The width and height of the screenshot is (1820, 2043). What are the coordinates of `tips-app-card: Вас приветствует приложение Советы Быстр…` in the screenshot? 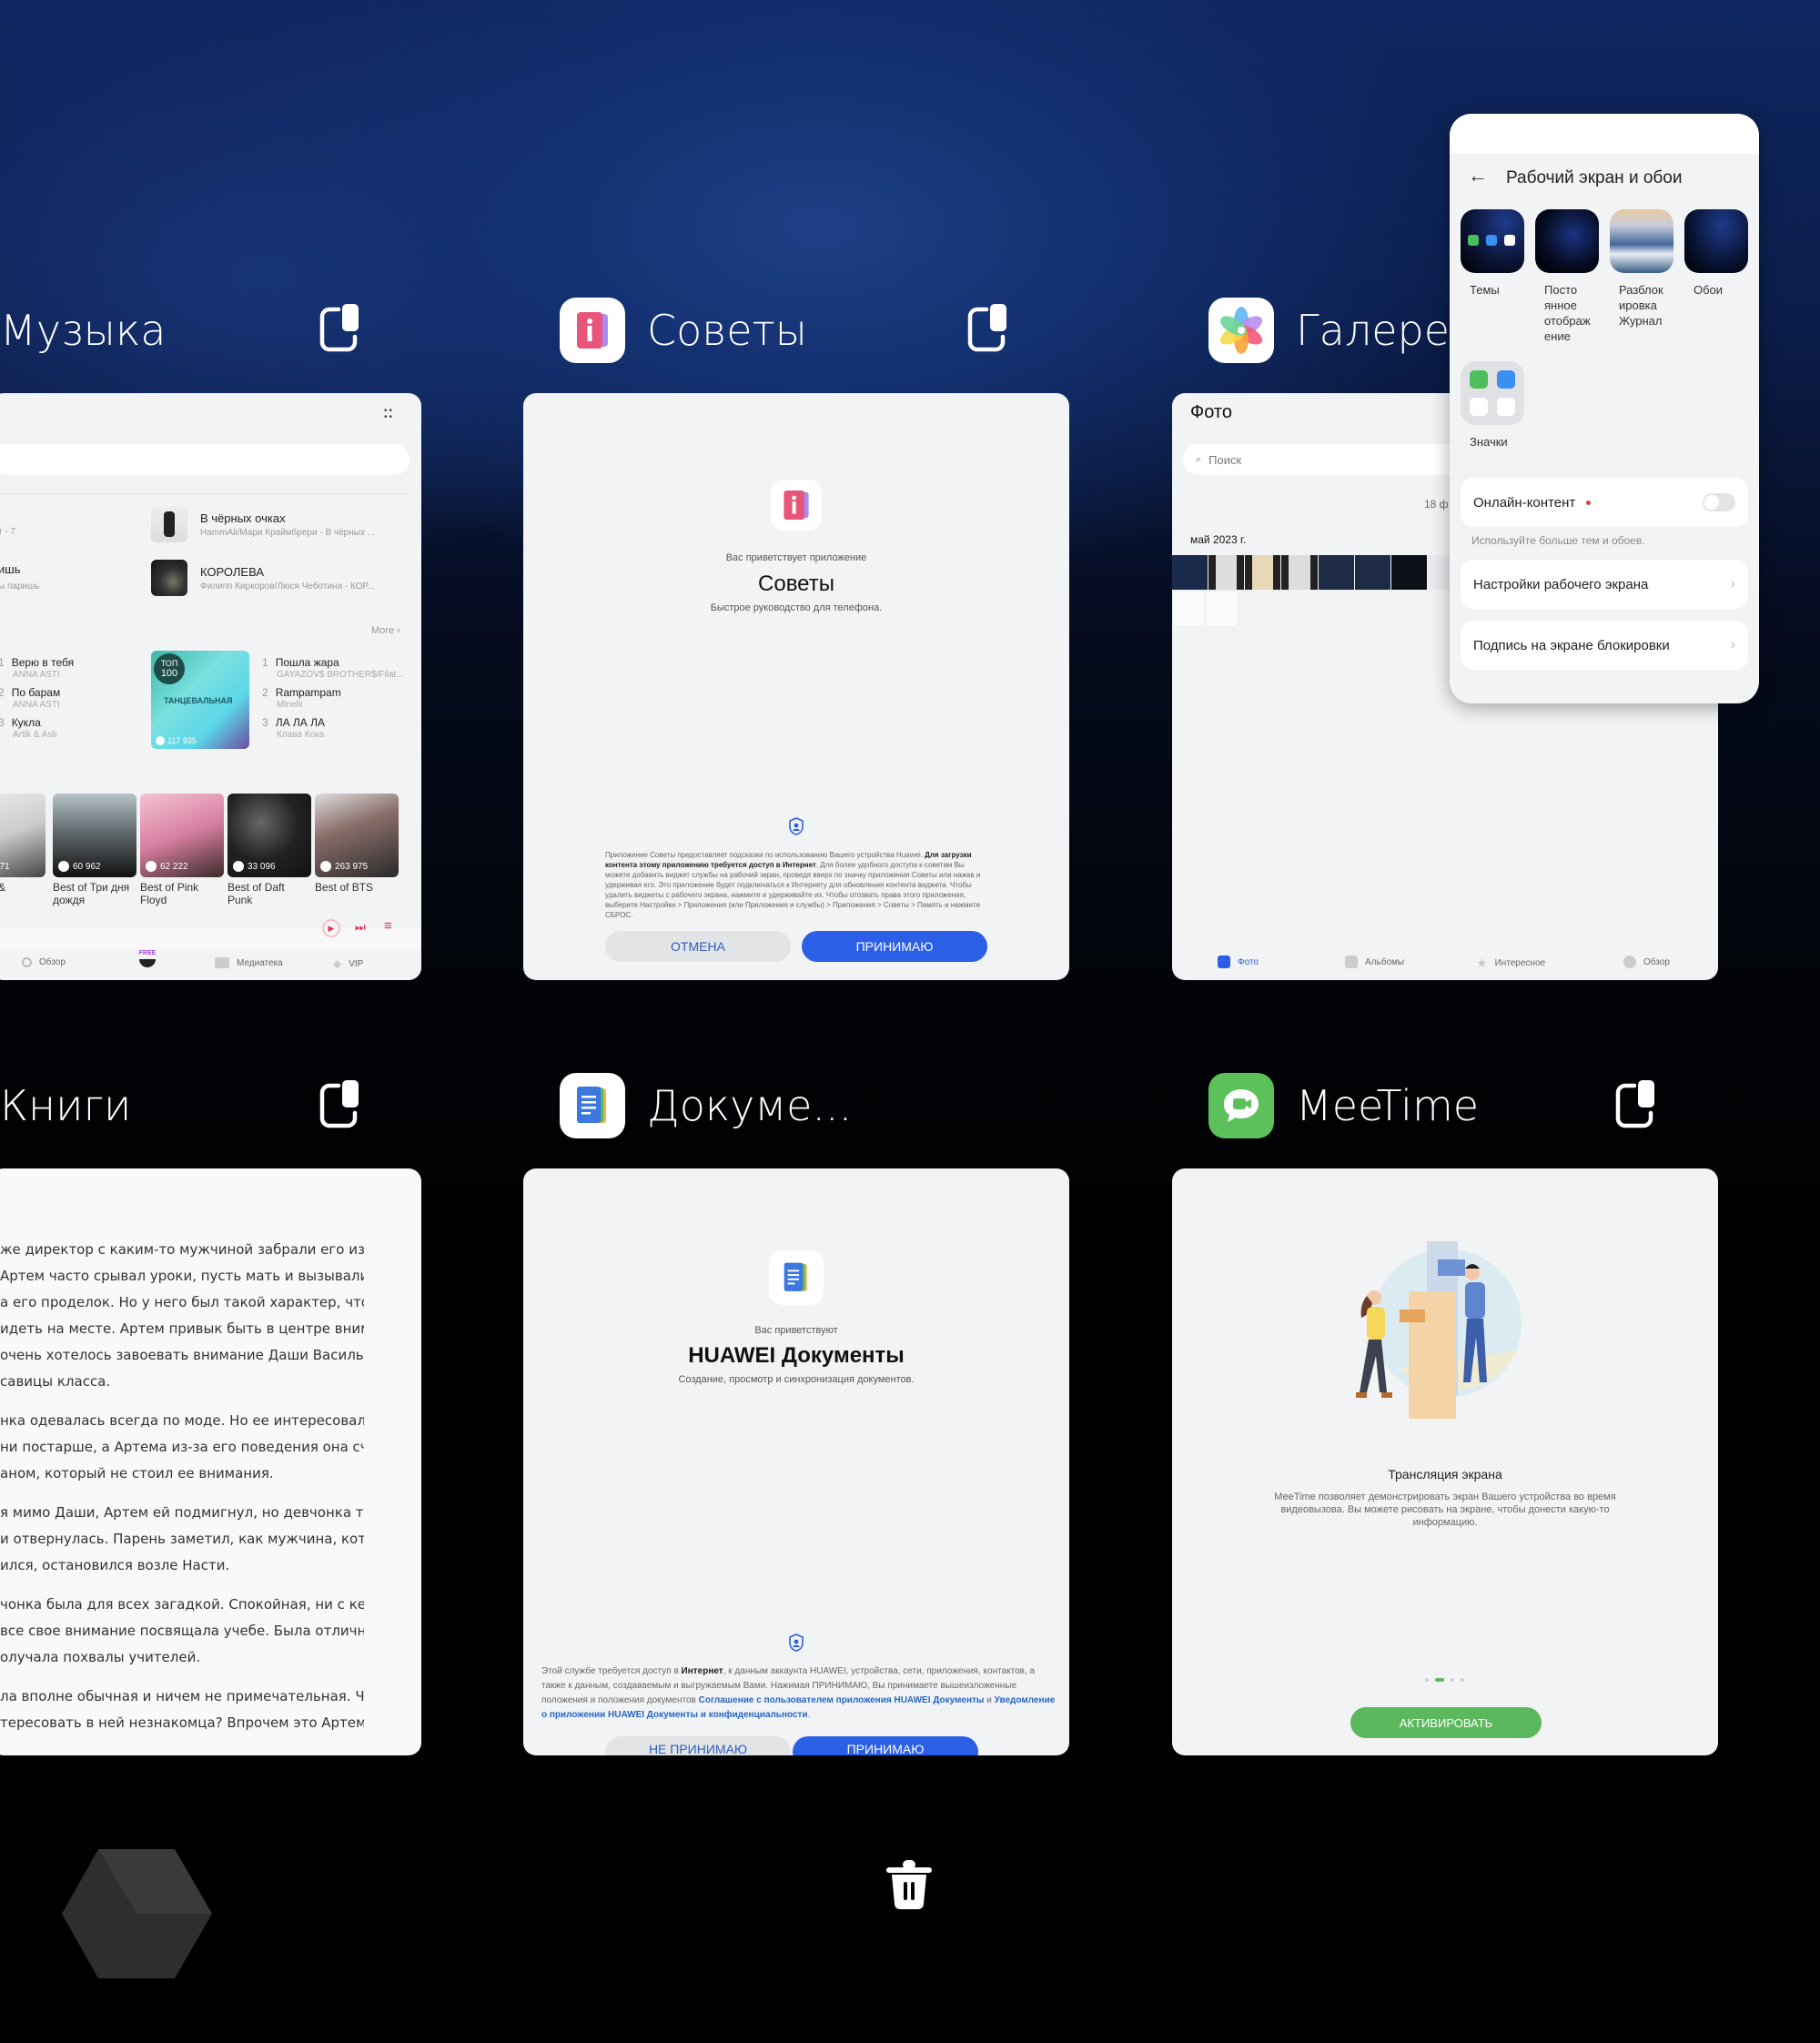 It's located at (796, 686).